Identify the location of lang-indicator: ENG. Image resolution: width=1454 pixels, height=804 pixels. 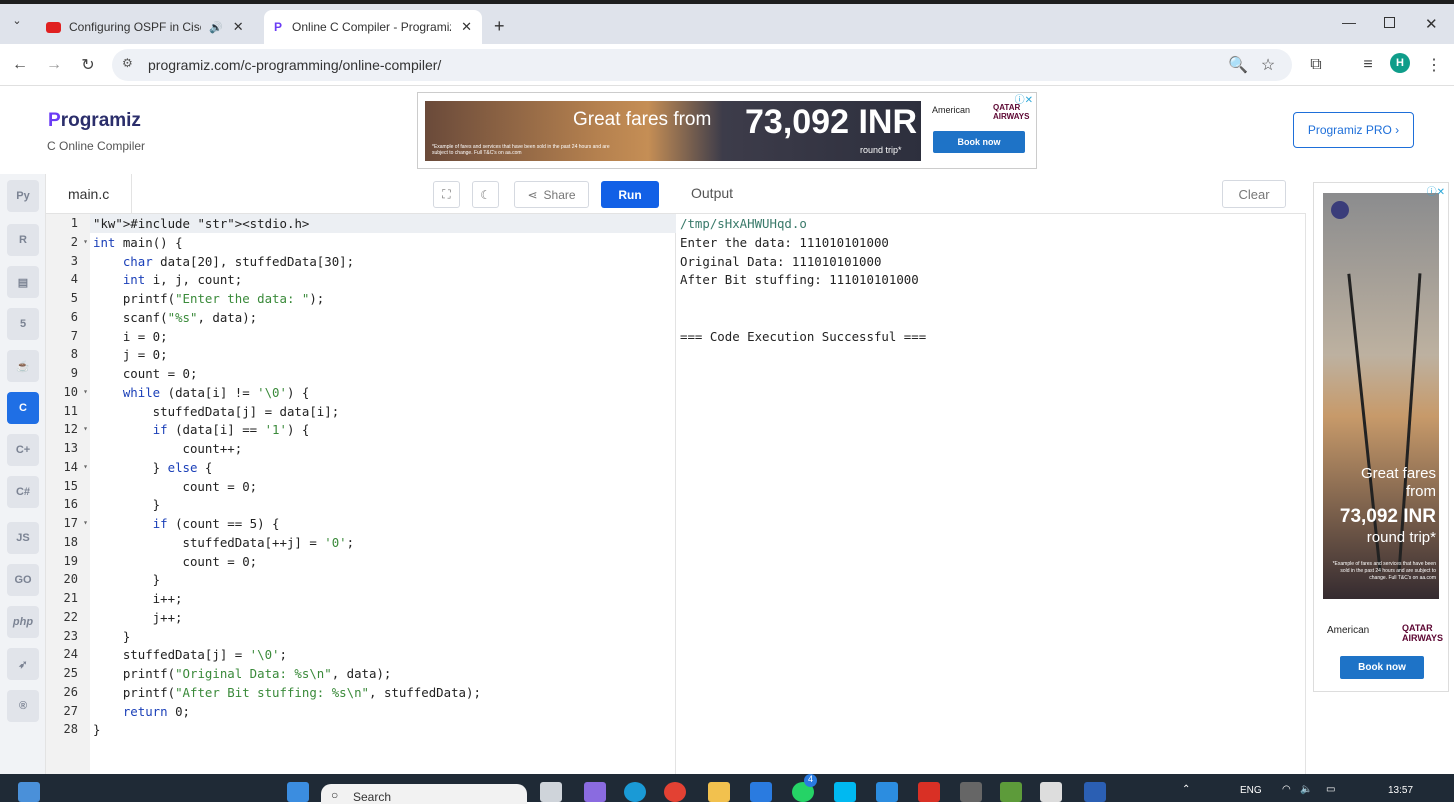
(1251, 790).